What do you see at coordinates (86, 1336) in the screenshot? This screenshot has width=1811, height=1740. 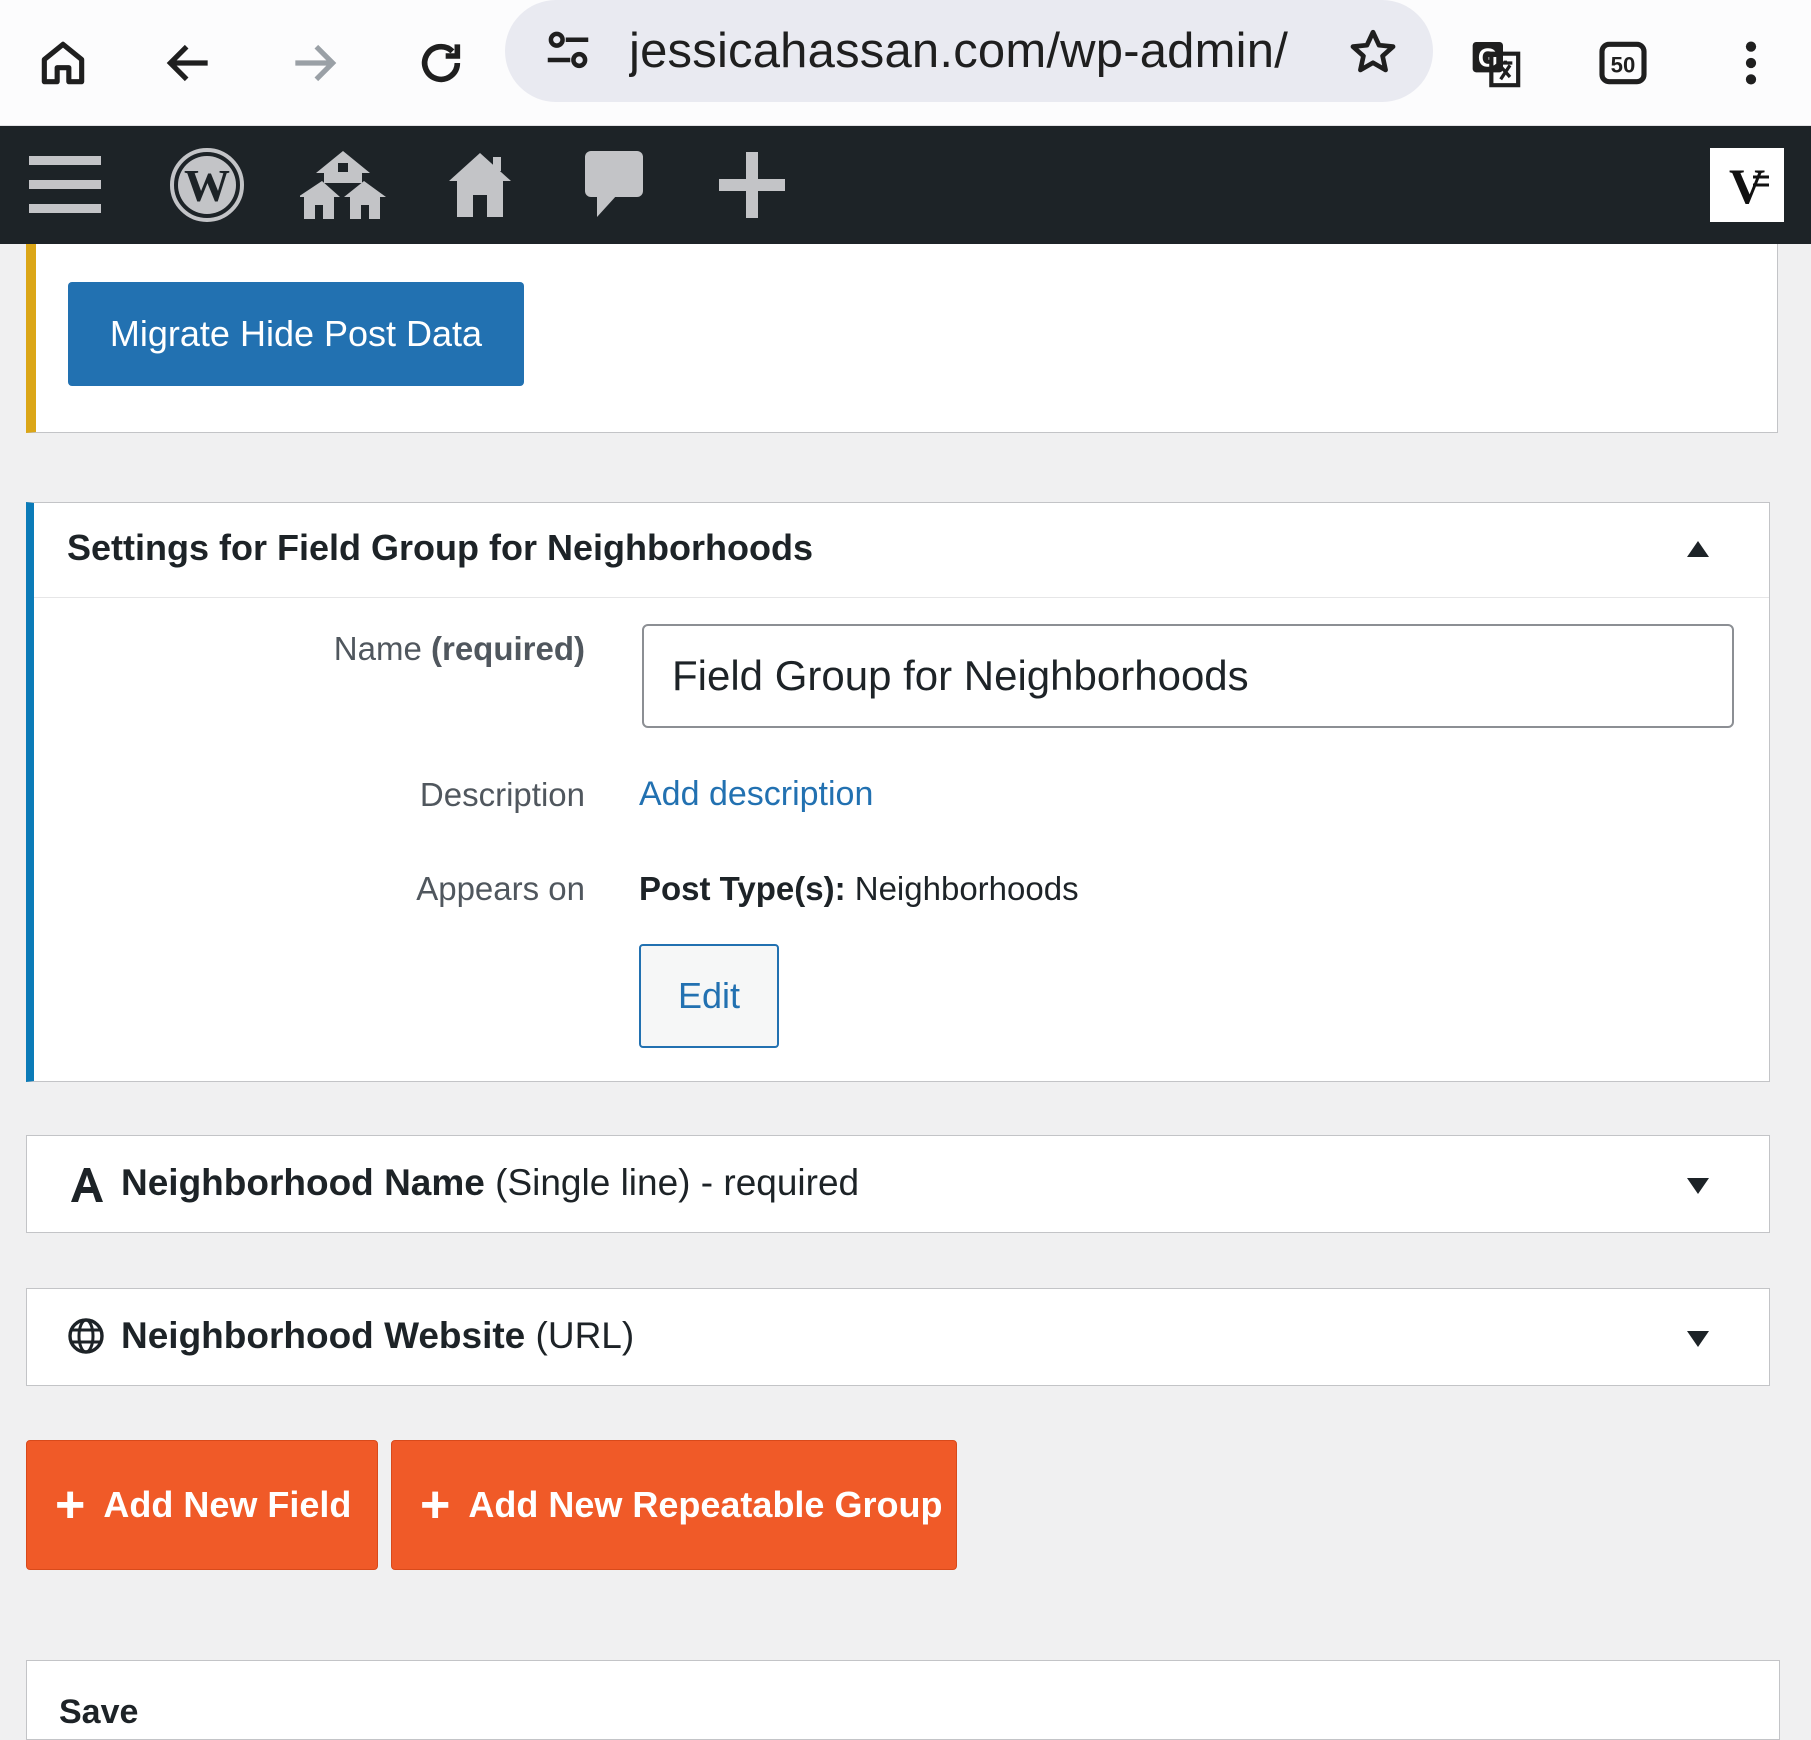 I see `globe-icon` at bounding box center [86, 1336].